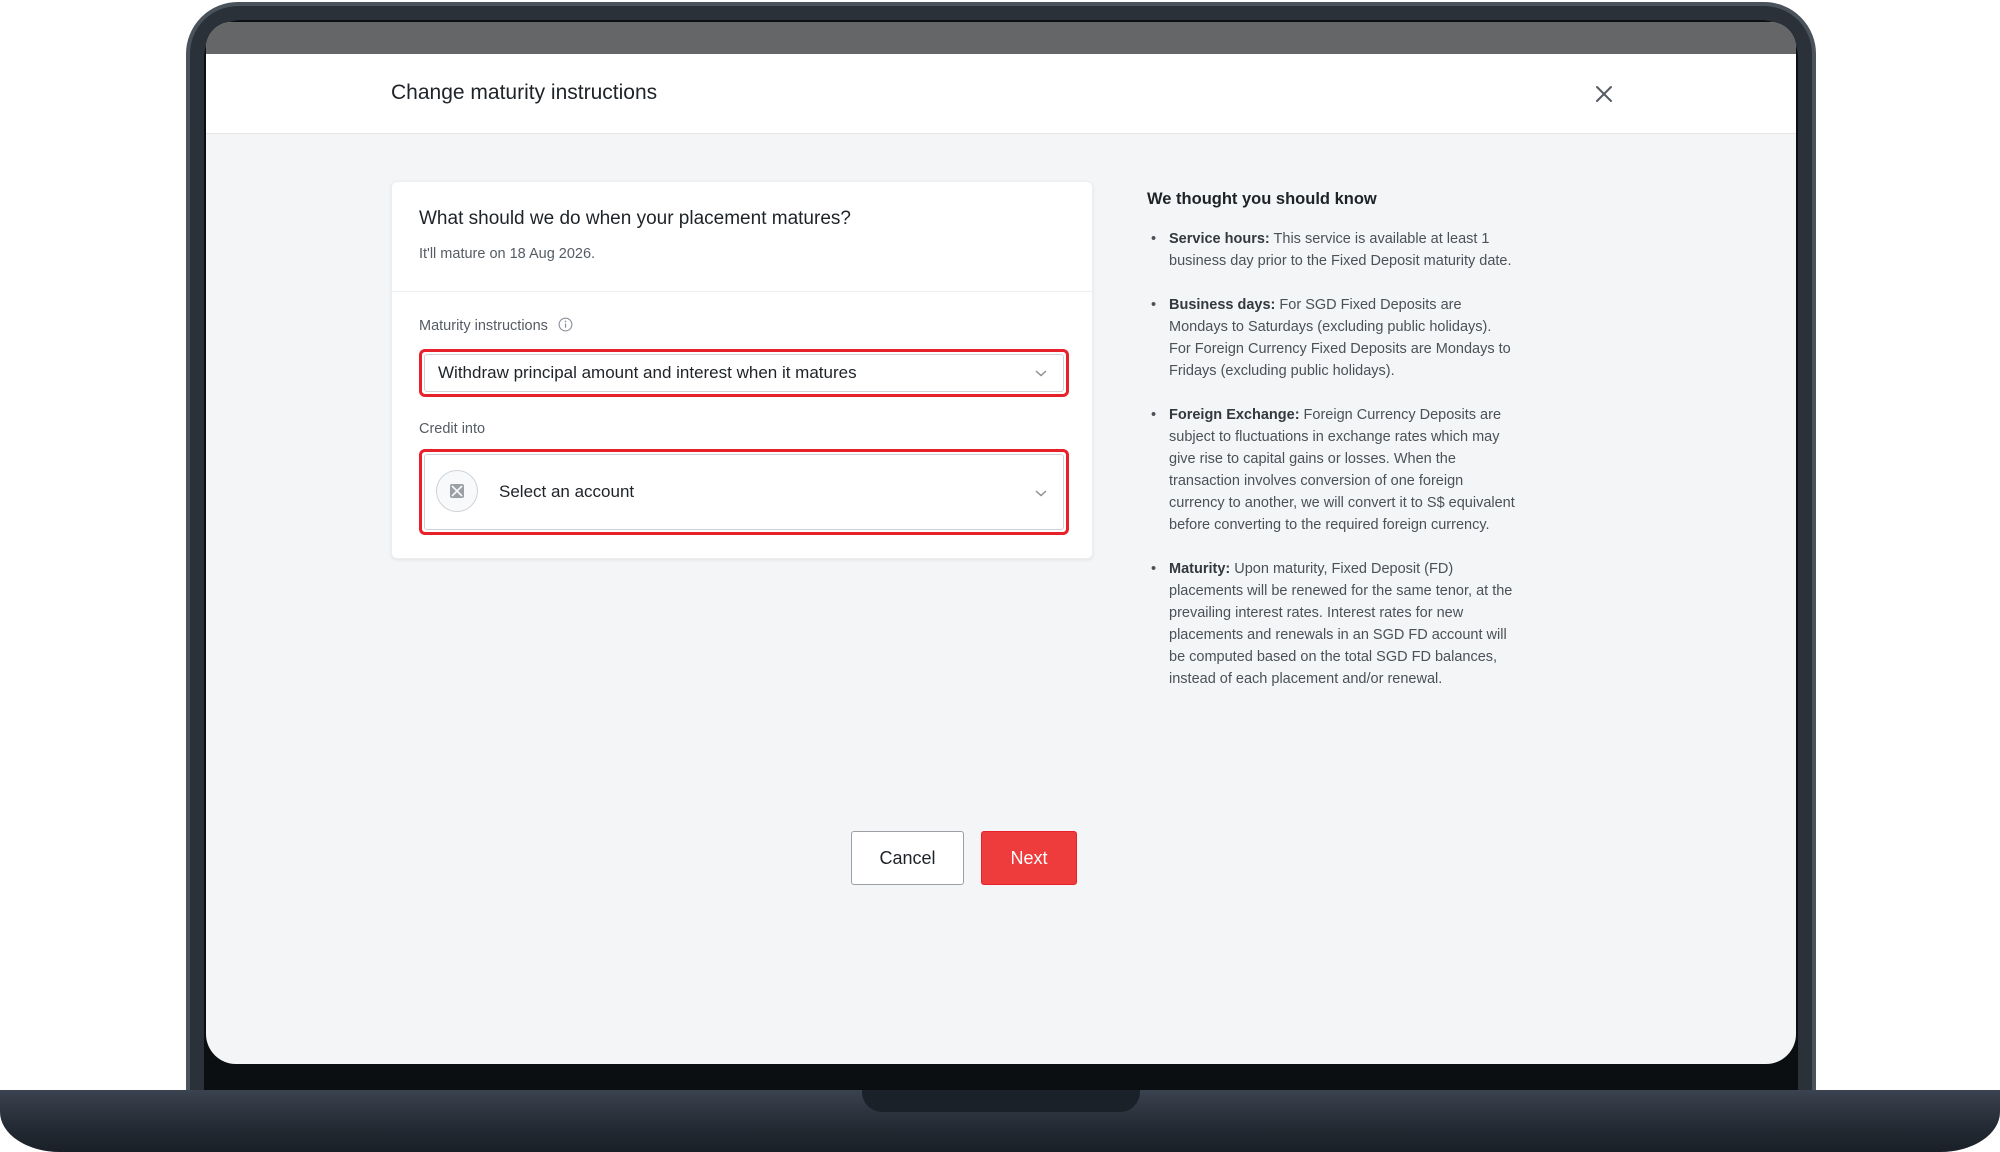  What do you see at coordinates (452, 429) in the screenshot?
I see `credit-into-label: Credit into` at bounding box center [452, 429].